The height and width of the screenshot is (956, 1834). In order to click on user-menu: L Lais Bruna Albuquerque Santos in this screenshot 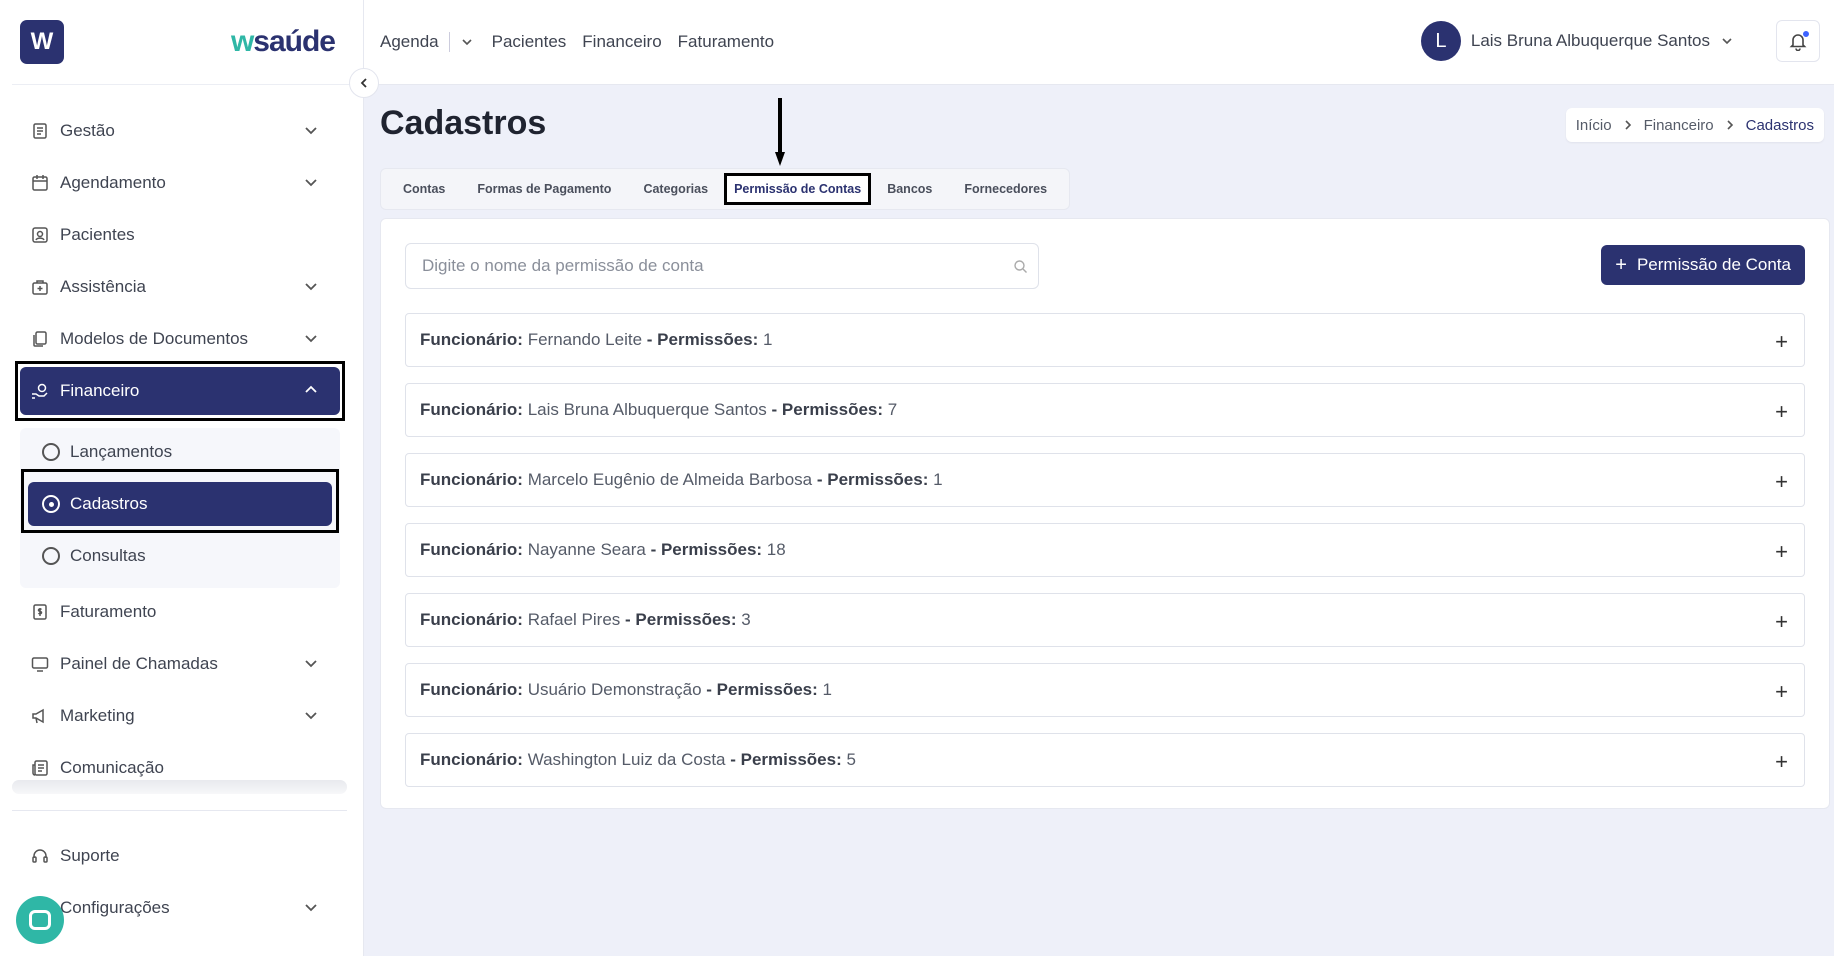, I will do `click(1577, 41)`.